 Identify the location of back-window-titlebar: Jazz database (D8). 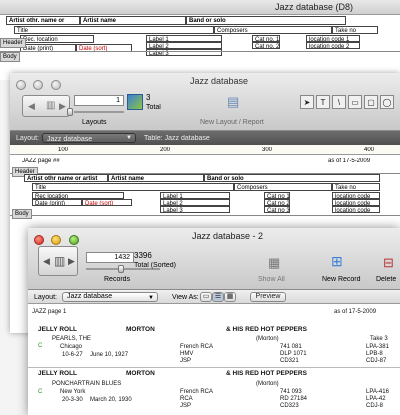
(200, 7).